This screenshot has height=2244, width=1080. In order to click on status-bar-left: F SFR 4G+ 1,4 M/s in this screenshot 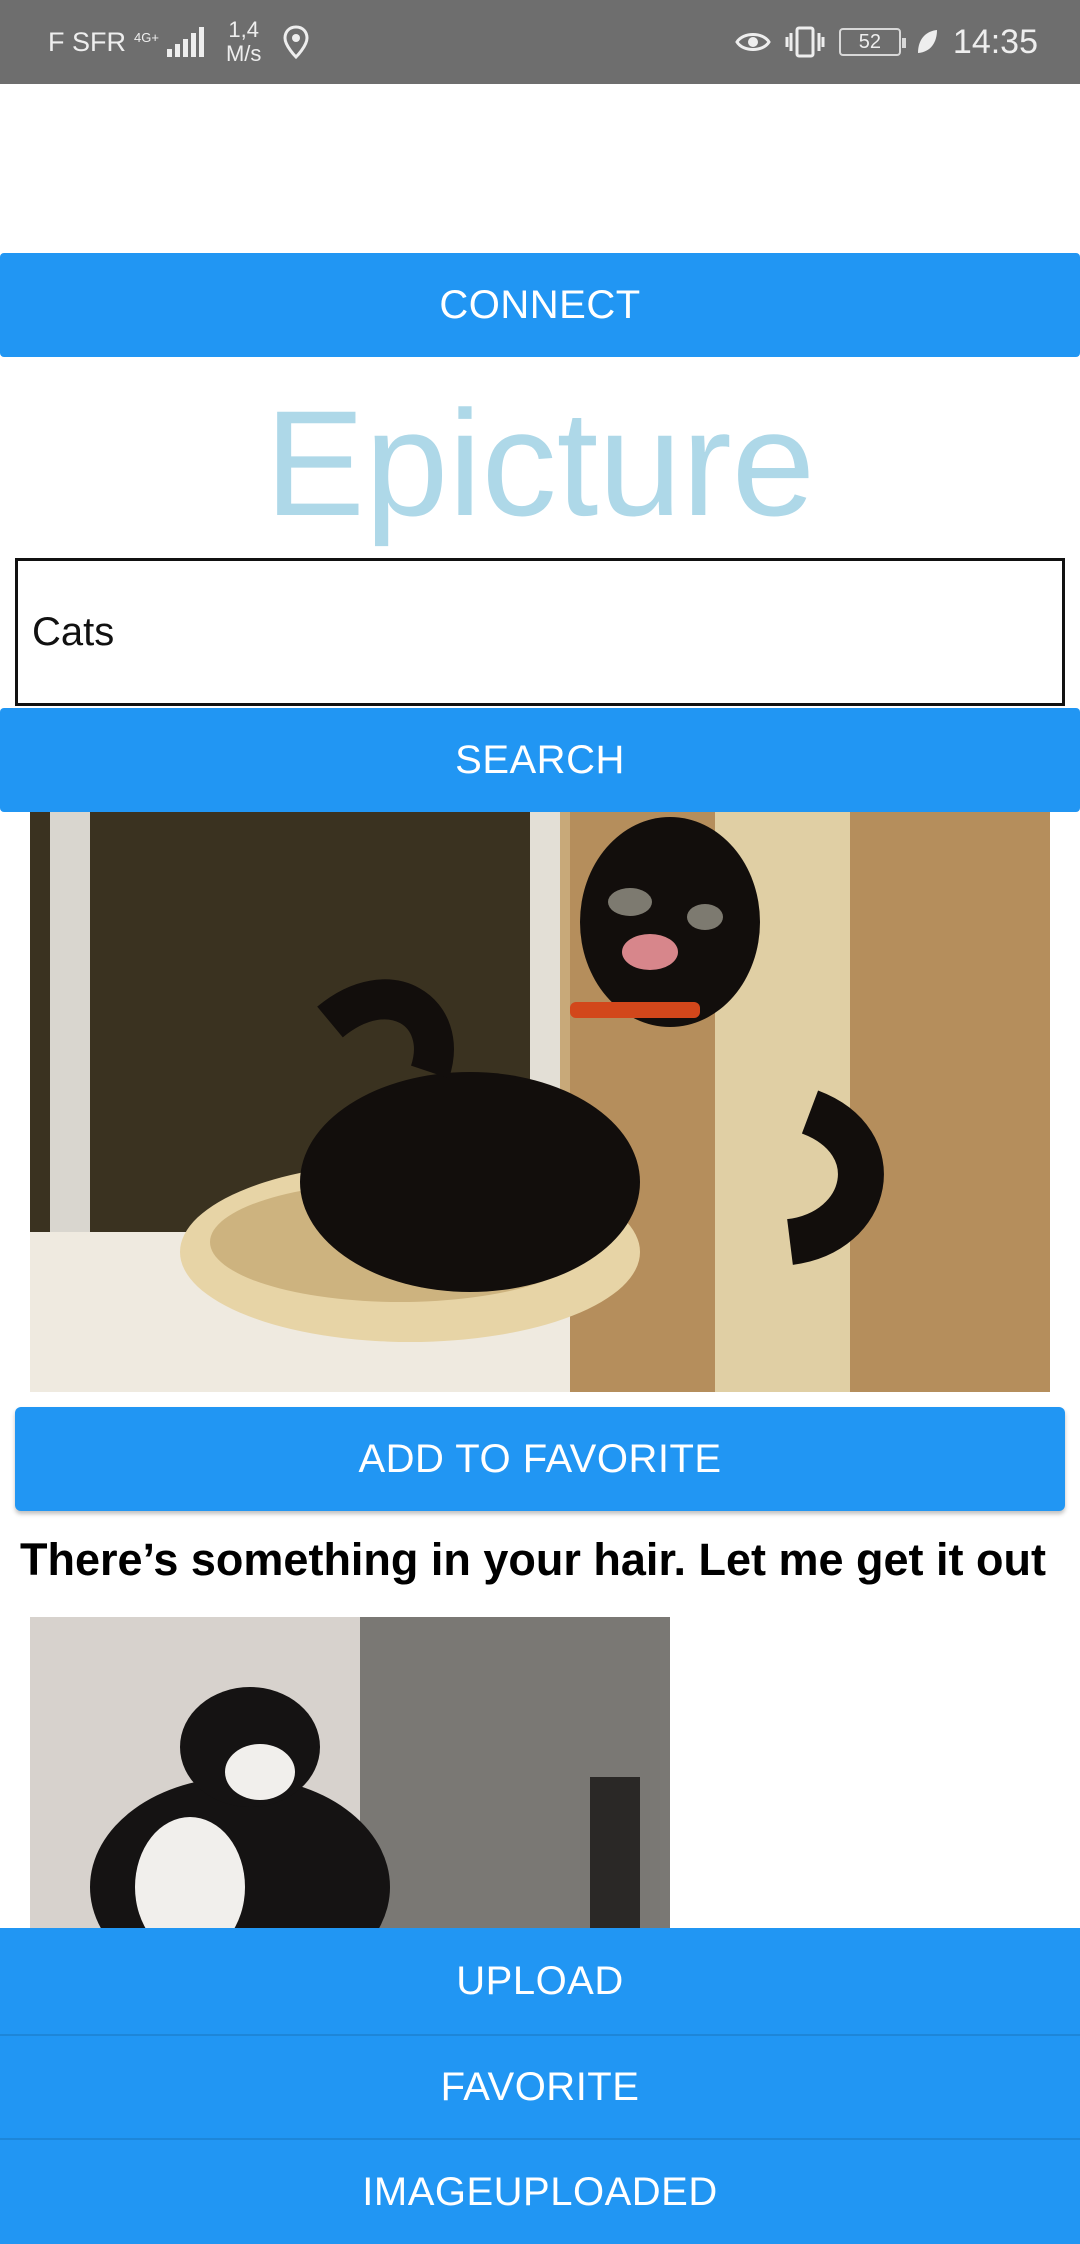, I will do `click(178, 42)`.